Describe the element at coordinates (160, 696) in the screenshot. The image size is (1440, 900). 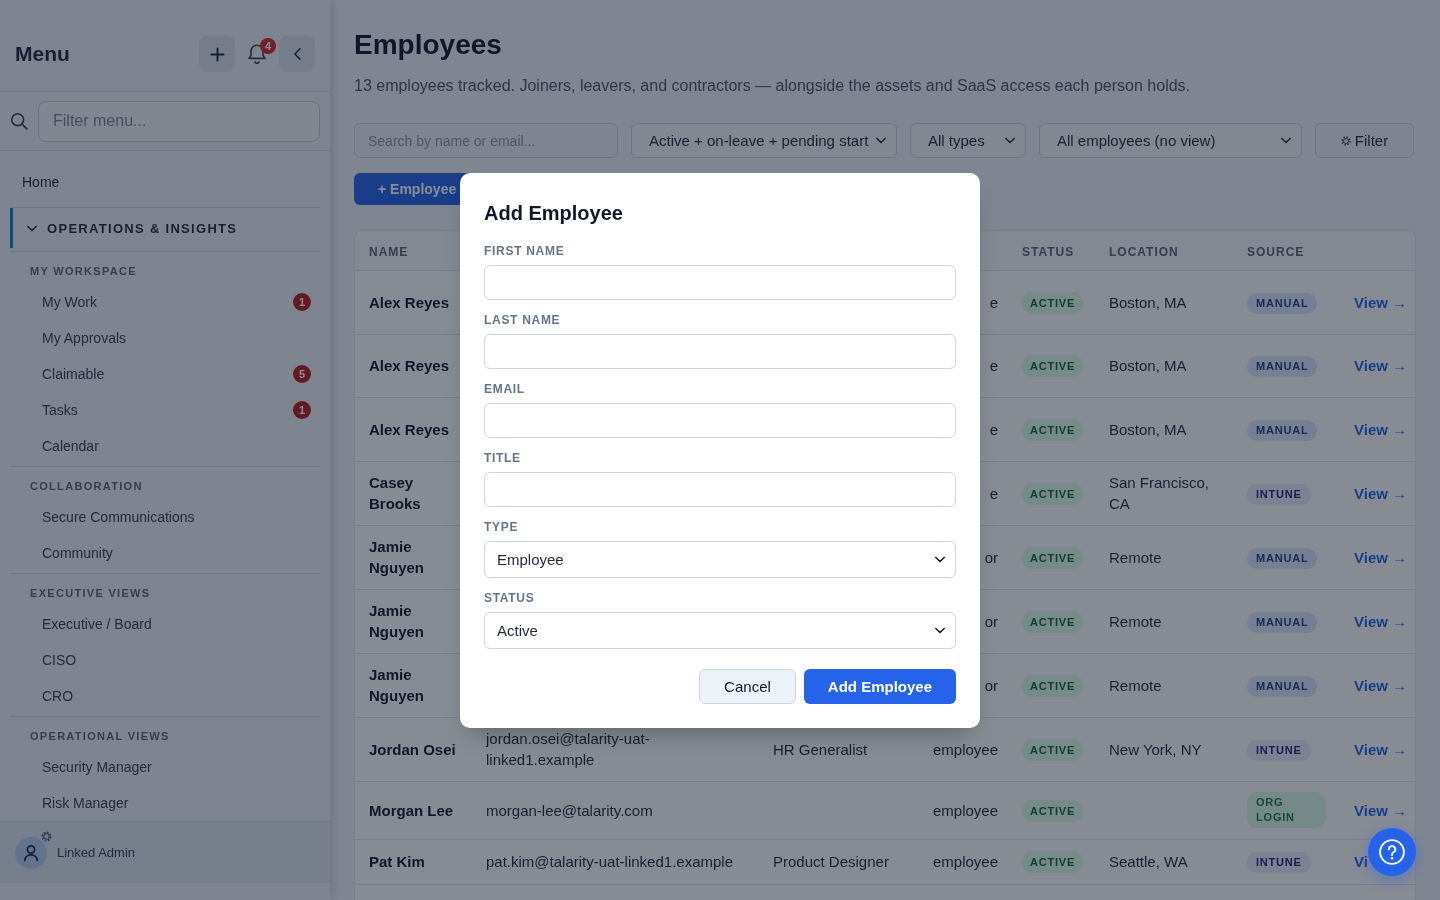
I see `nav-item: CRO` at that location.